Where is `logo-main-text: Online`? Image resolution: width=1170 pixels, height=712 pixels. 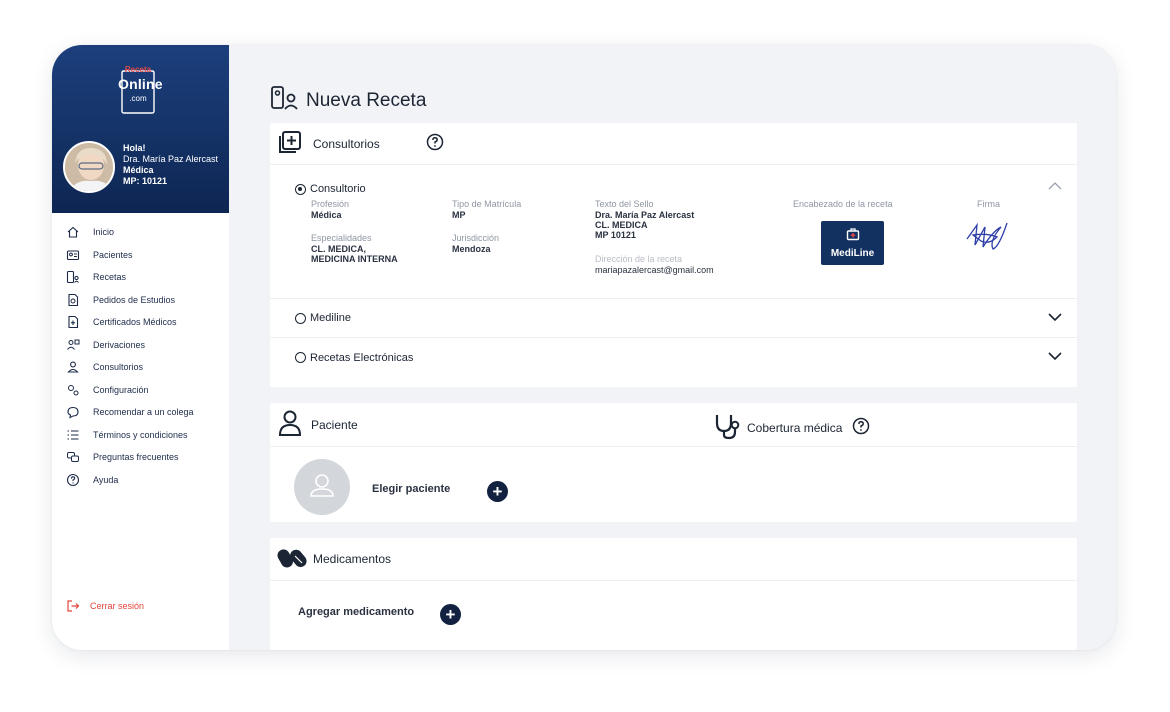
logo-main-text: Online is located at coordinates (140, 84).